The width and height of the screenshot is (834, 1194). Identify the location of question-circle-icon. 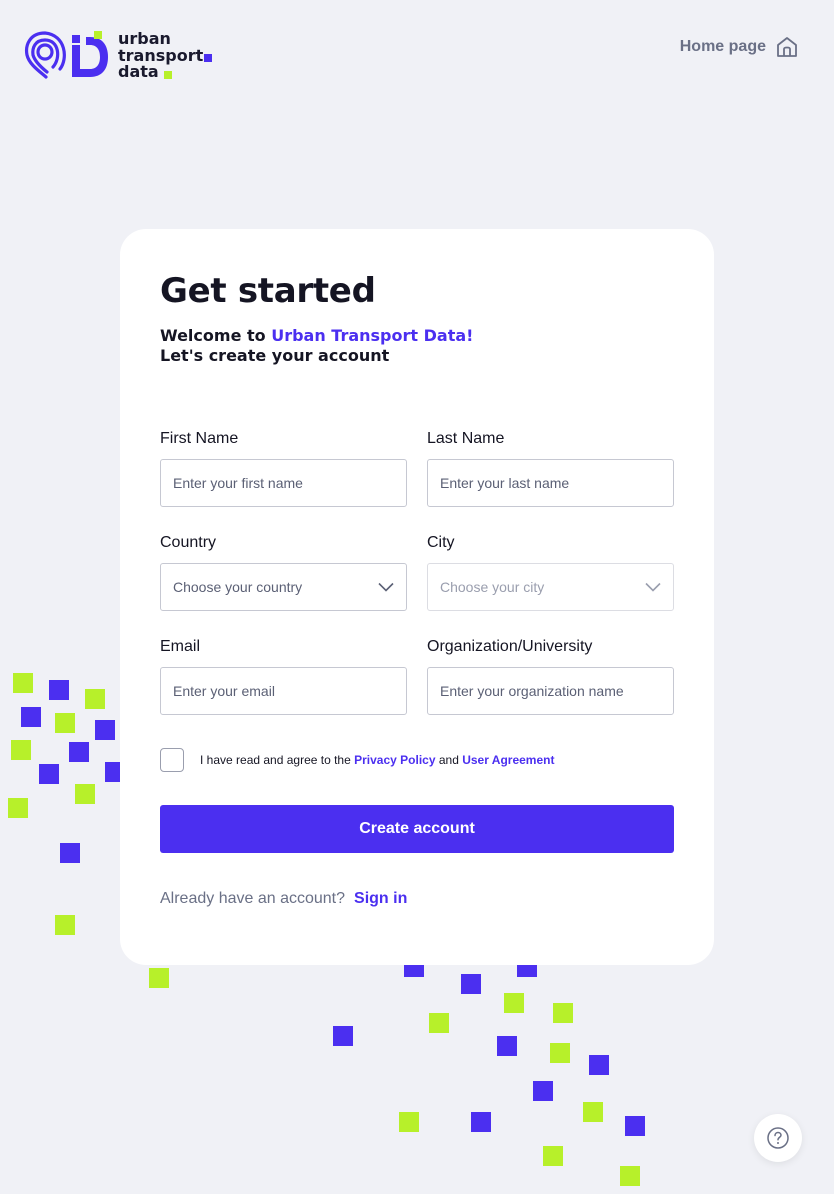
(778, 1138).